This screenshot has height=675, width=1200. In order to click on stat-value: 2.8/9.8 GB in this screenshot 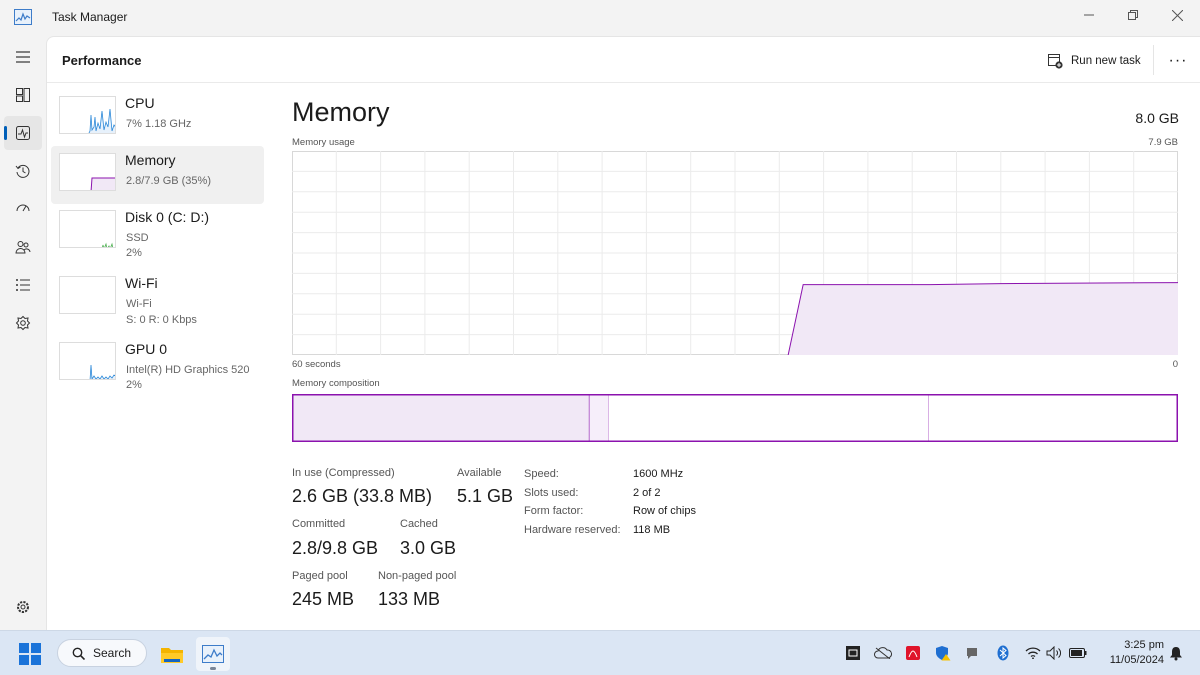, I will do `click(335, 548)`.